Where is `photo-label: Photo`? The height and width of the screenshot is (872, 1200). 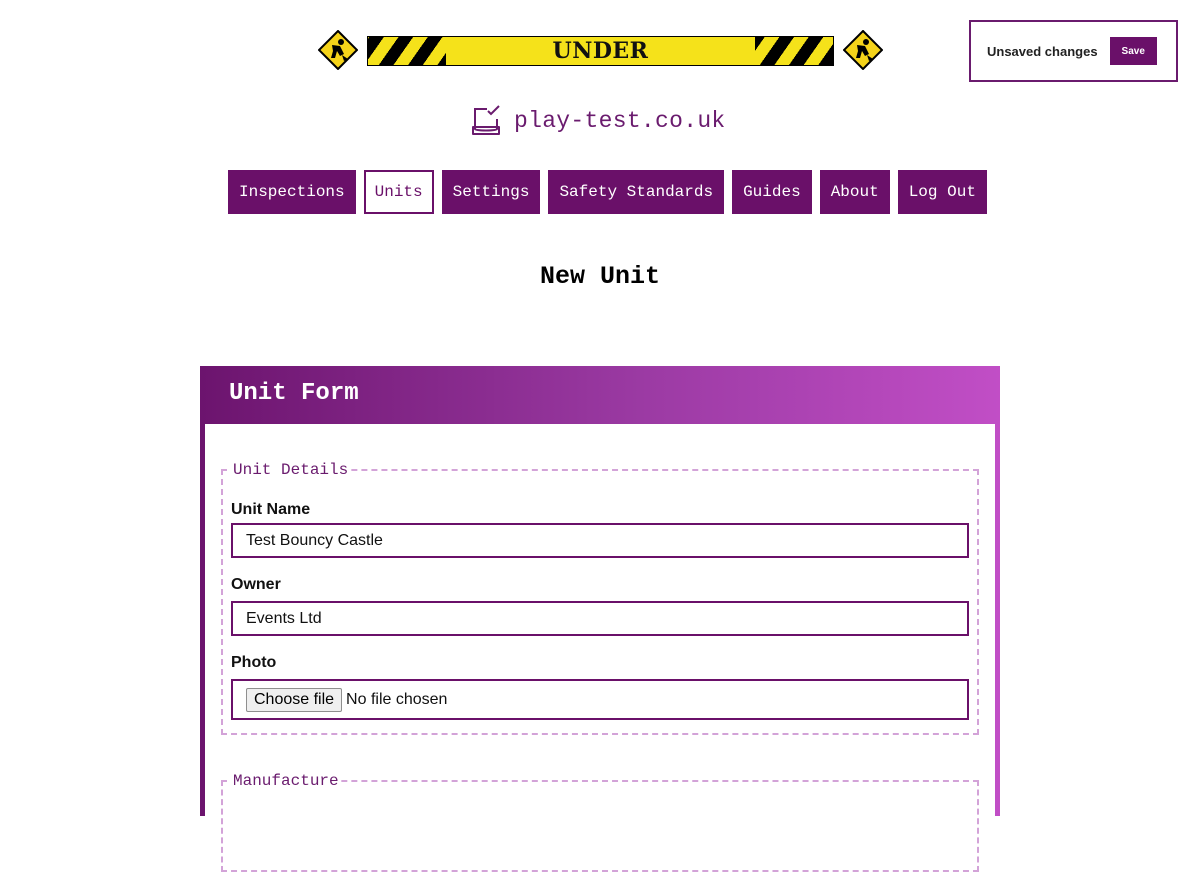
photo-label: Photo is located at coordinates (254, 662).